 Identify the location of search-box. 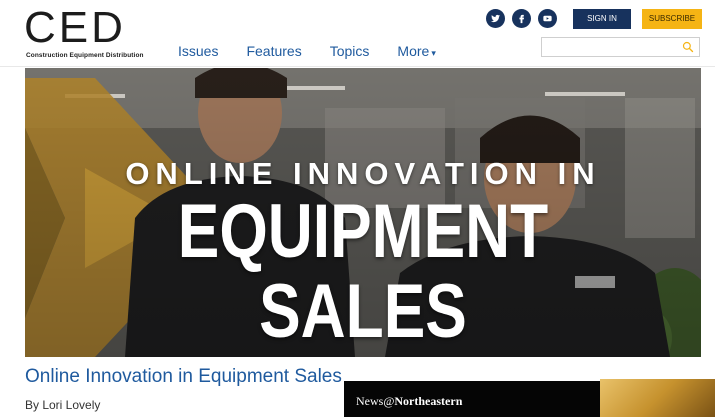
(620, 47).